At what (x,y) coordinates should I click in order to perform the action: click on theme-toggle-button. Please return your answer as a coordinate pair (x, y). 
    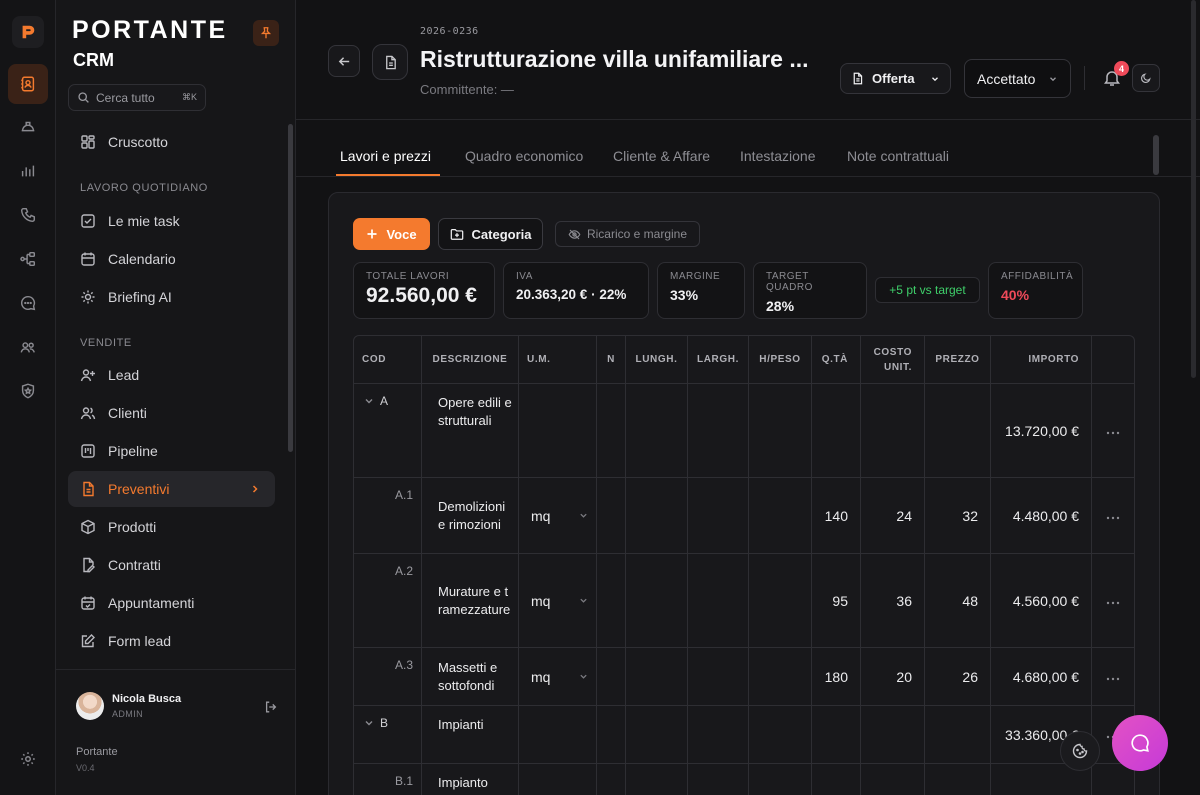
    Looking at the image, I should click on (1146, 78).